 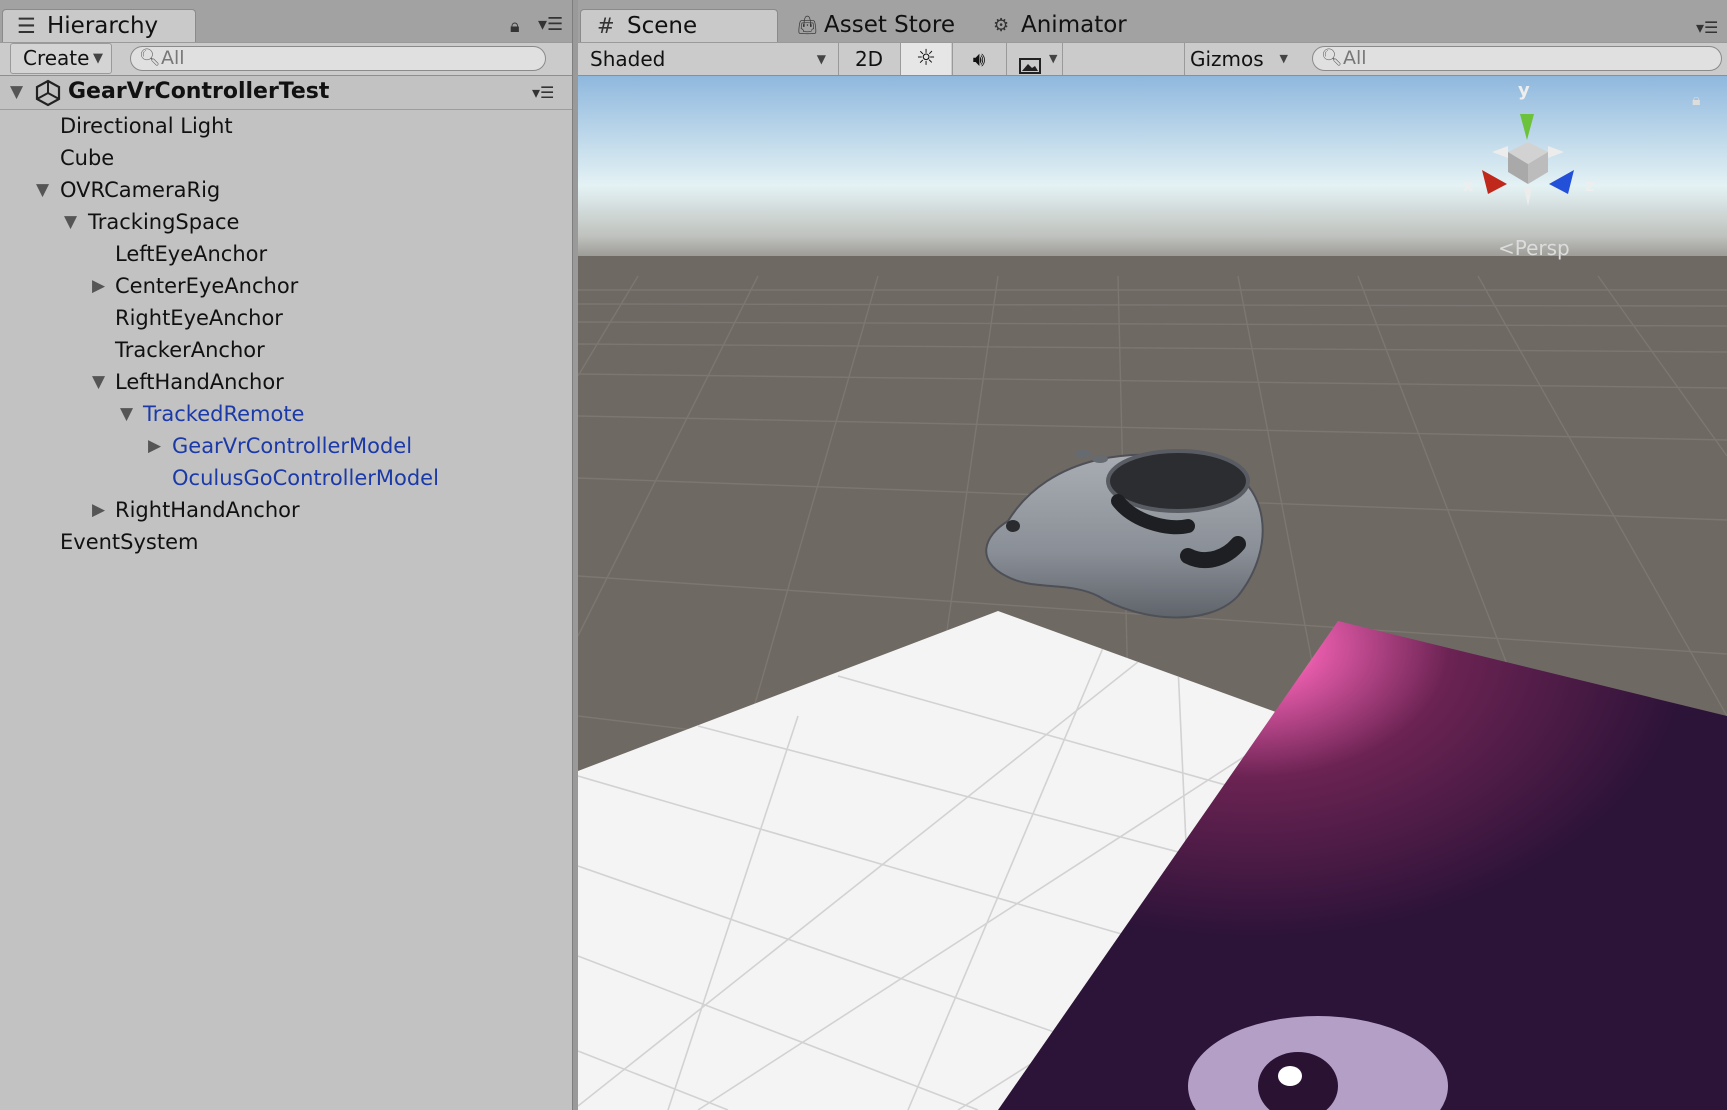 I want to click on projection-label: Persp, so click(x=1542, y=248).